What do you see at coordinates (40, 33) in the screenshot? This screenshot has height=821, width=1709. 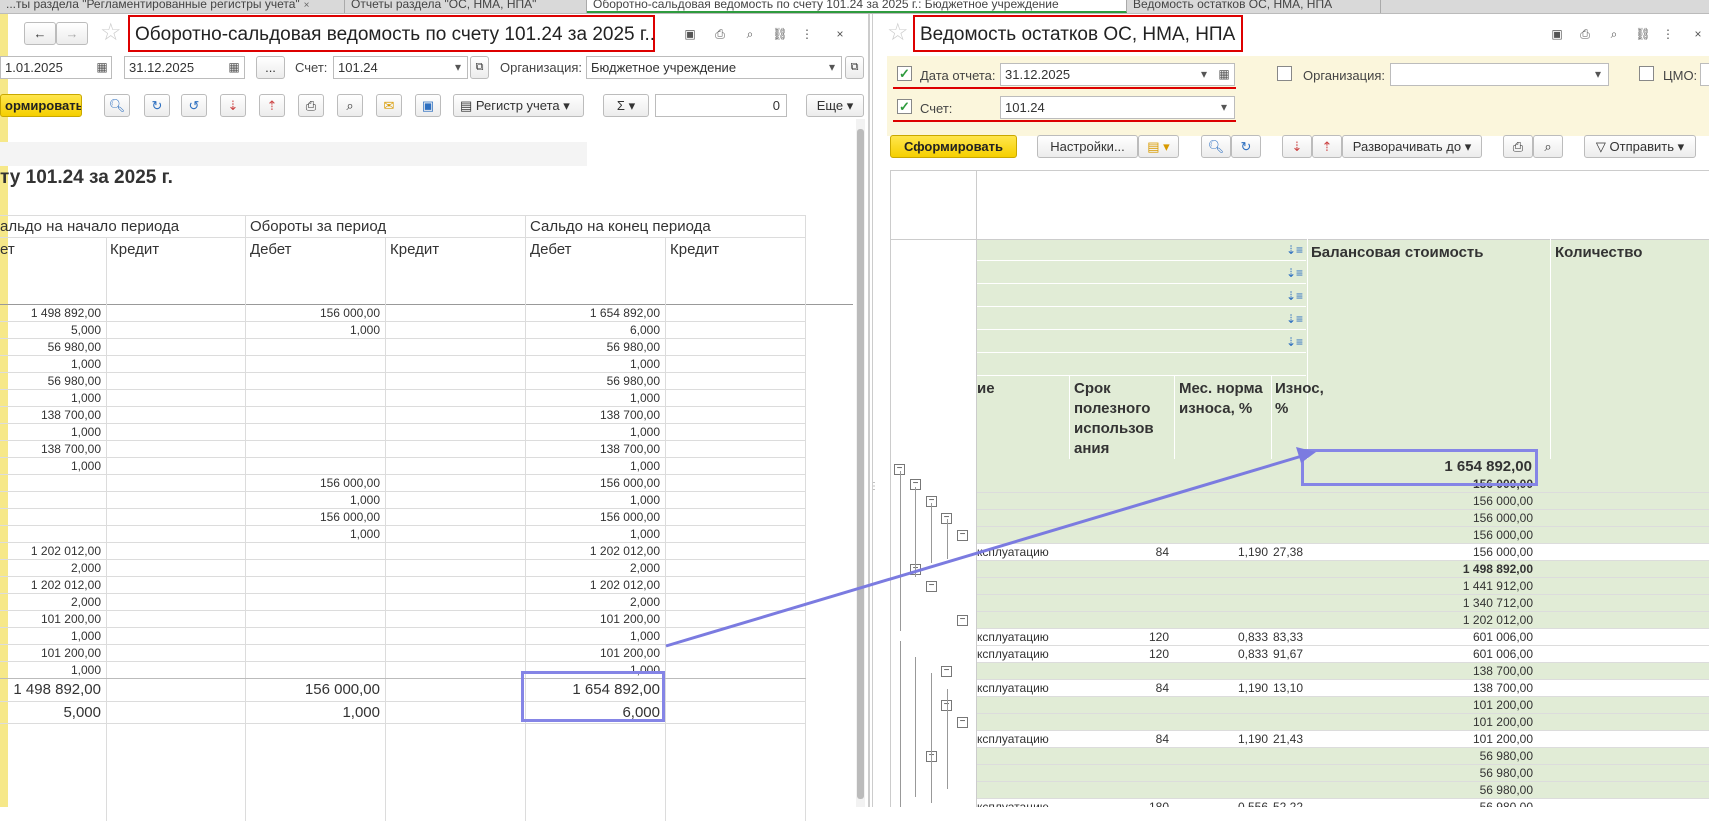 I see `back-button: ←` at bounding box center [40, 33].